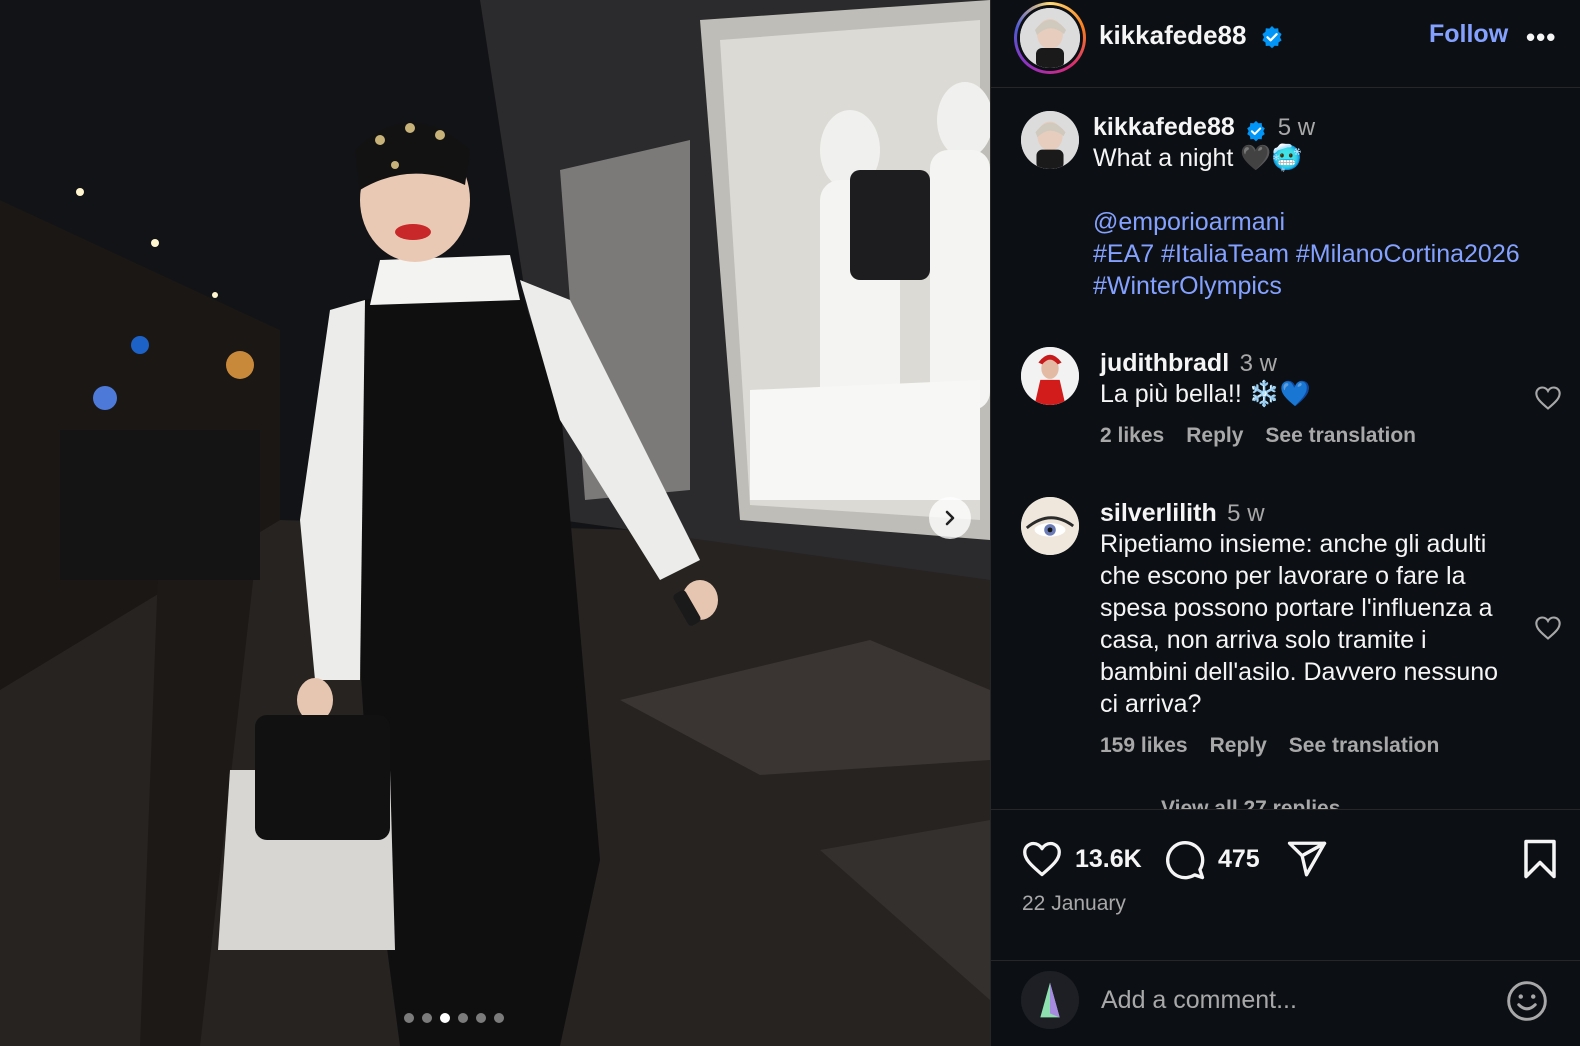 This screenshot has width=1580, height=1046. I want to click on follow-button: Follow, so click(1468, 34).